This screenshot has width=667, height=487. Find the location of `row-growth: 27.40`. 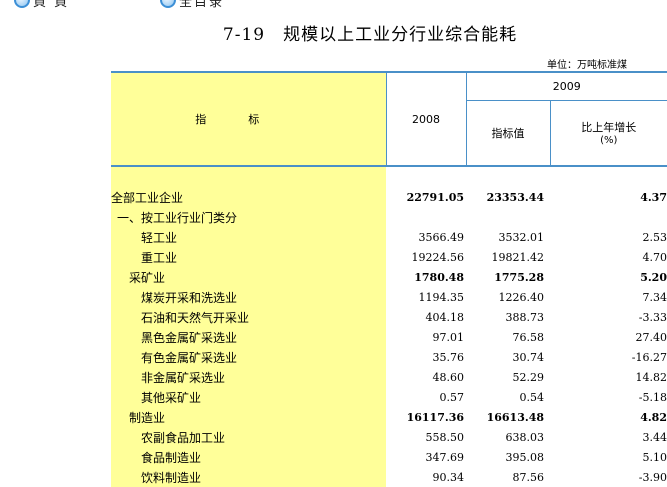

row-growth: 27.40 is located at coordinates (651, 337).